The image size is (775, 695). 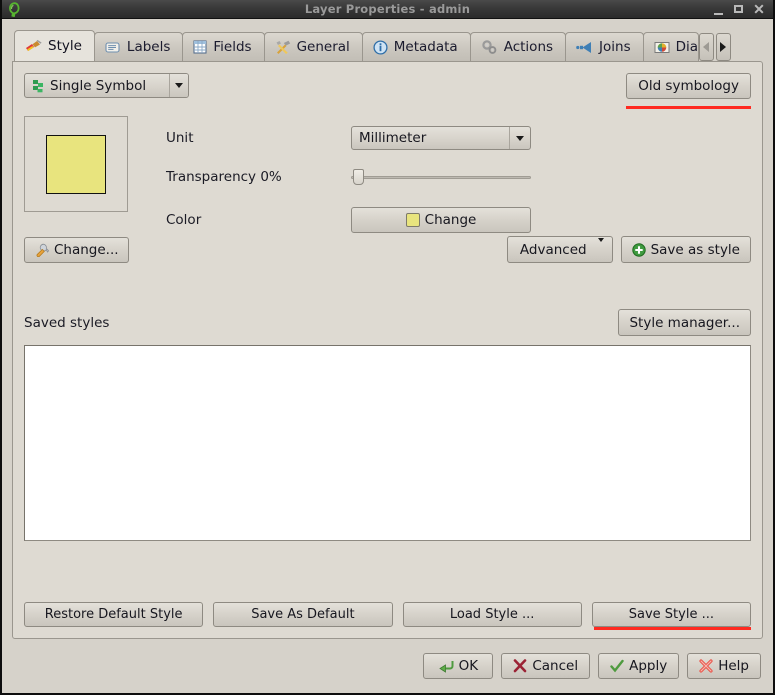 I want to click on slider-groove, so click(x=441, y=177).